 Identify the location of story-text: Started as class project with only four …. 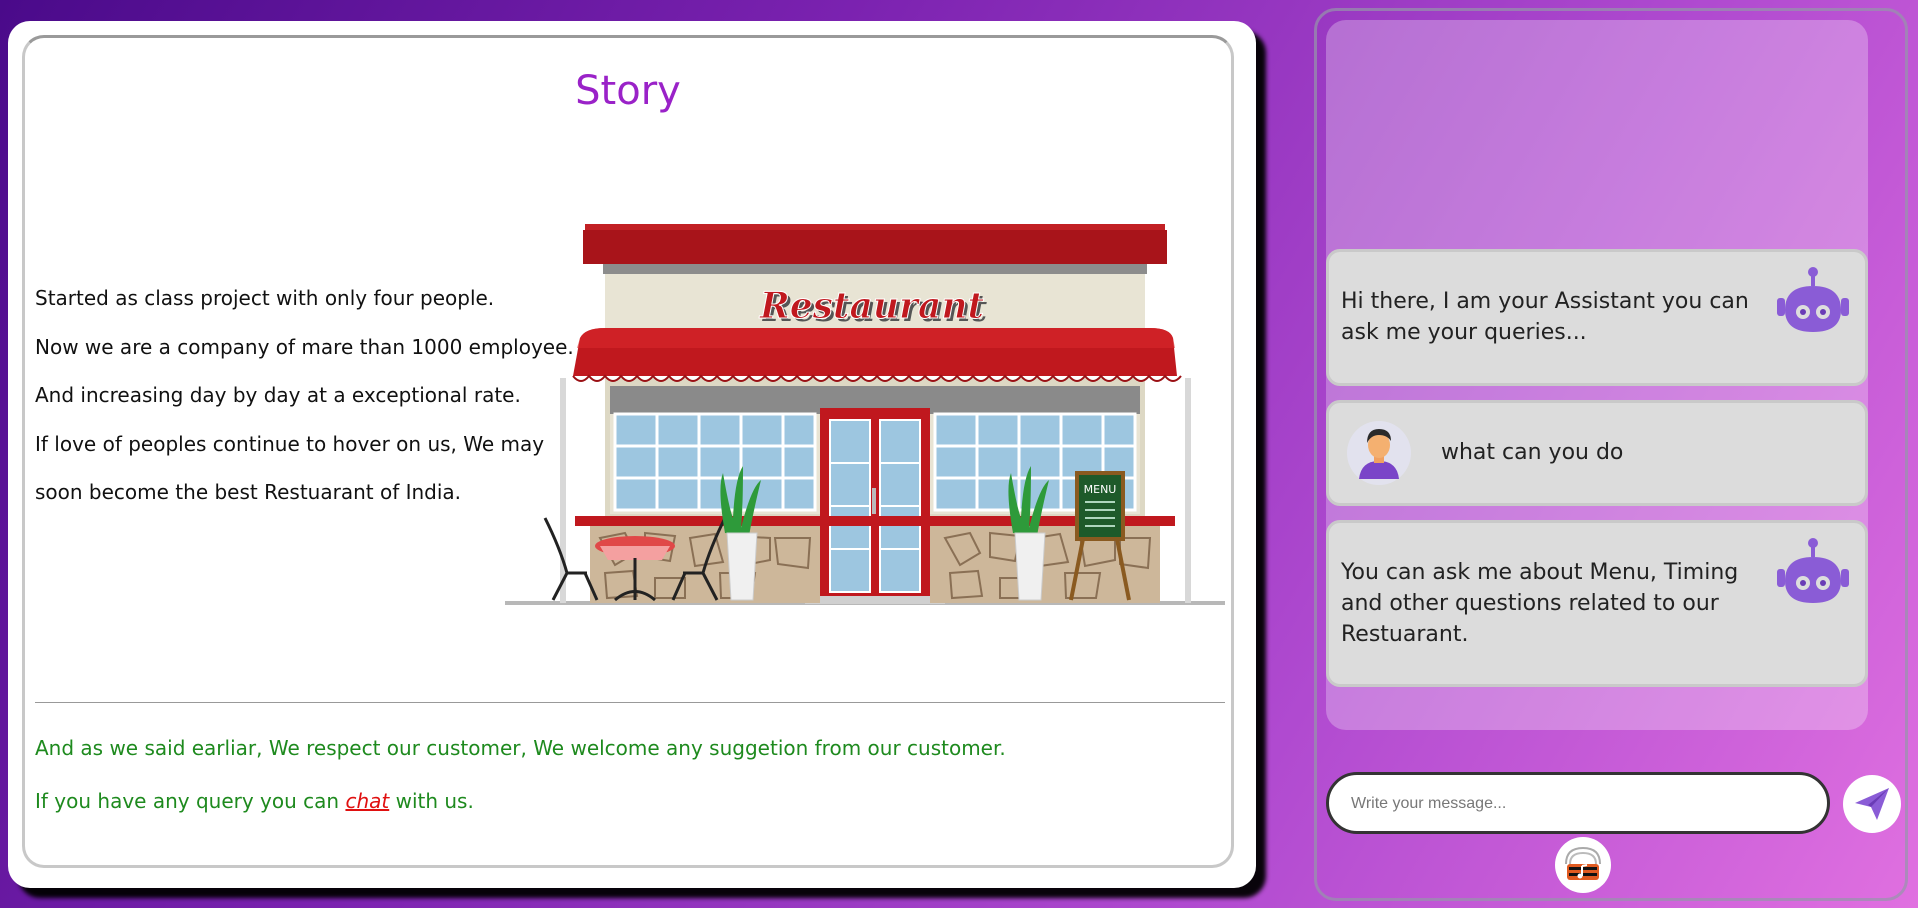
(304, 395).